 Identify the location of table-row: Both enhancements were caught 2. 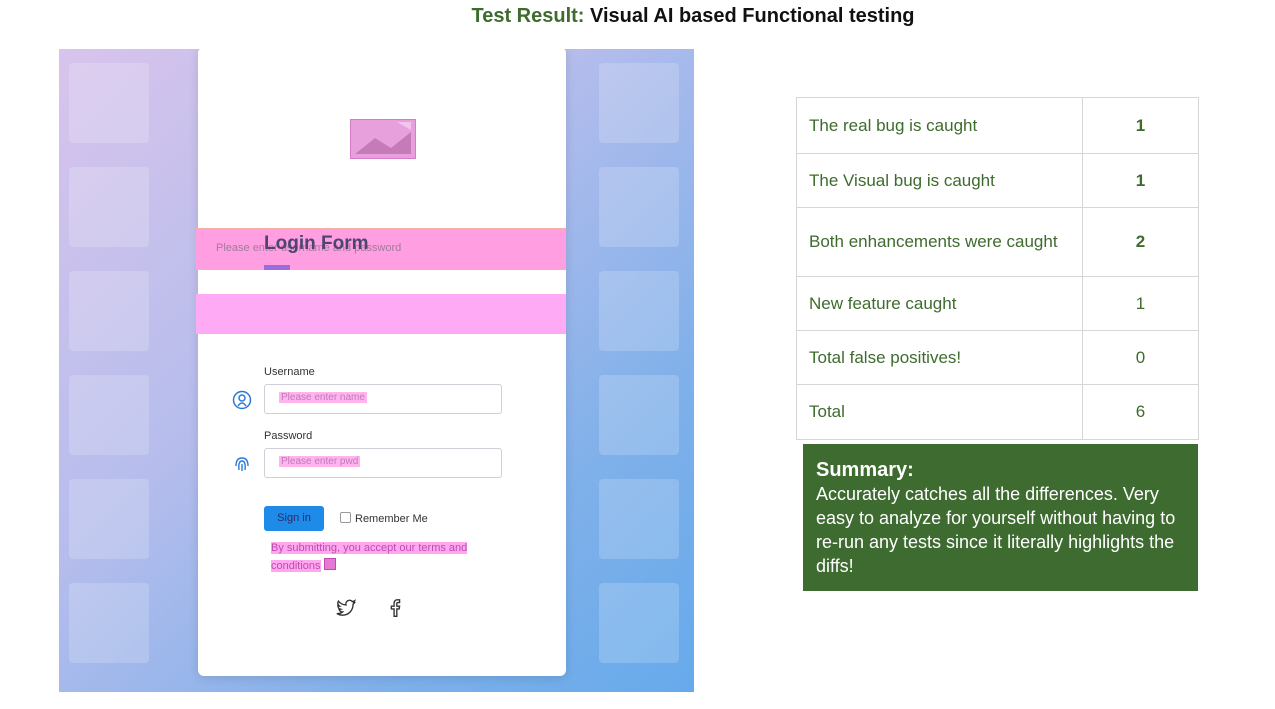
(997, 242).